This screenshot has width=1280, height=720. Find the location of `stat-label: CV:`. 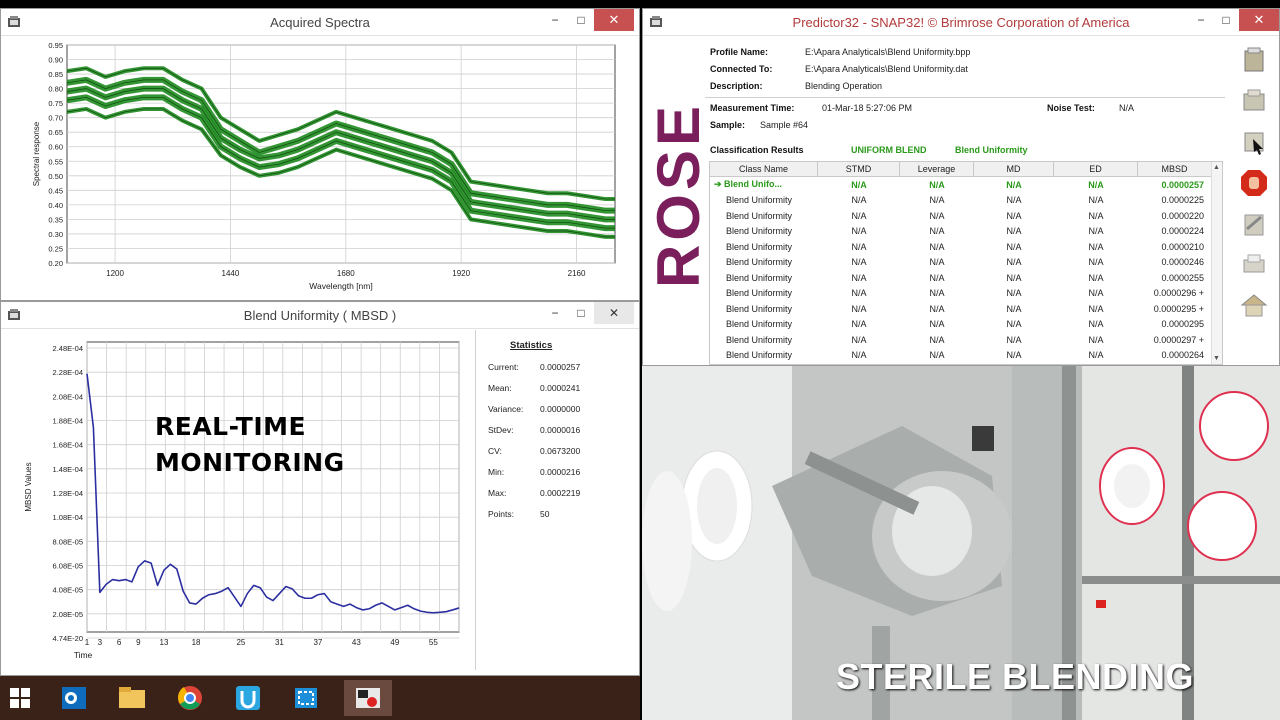

stat-label: CV: is located at coordinates (495, 451).